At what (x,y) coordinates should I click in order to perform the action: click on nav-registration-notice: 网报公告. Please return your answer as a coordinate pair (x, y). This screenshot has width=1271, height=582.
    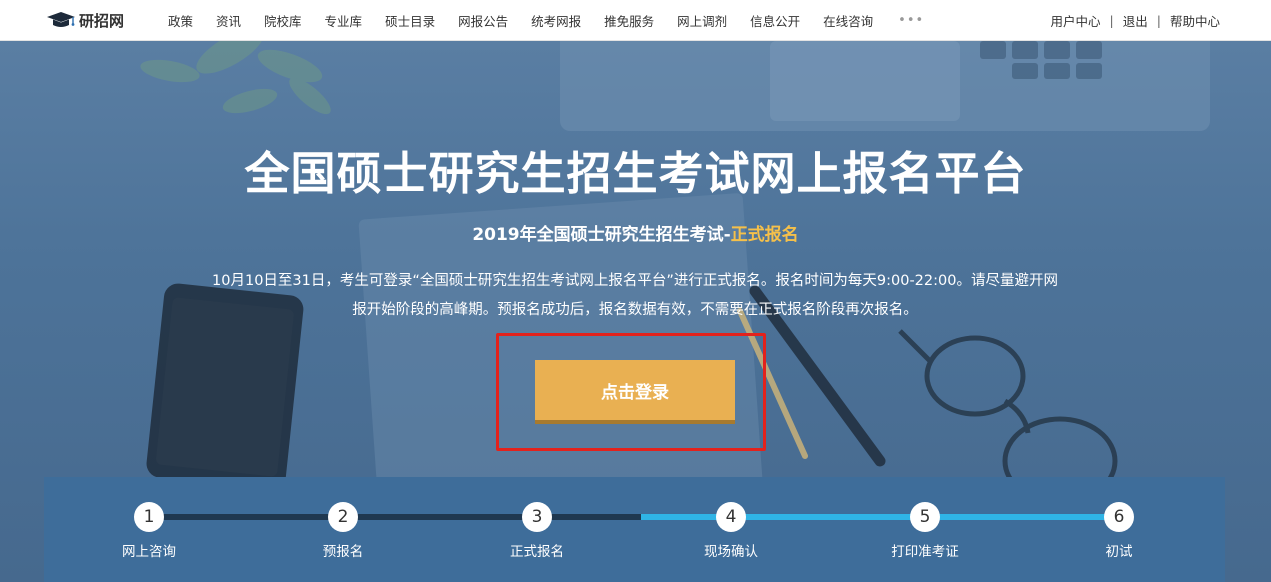
    Looking at the image, I should click on (483, 20).